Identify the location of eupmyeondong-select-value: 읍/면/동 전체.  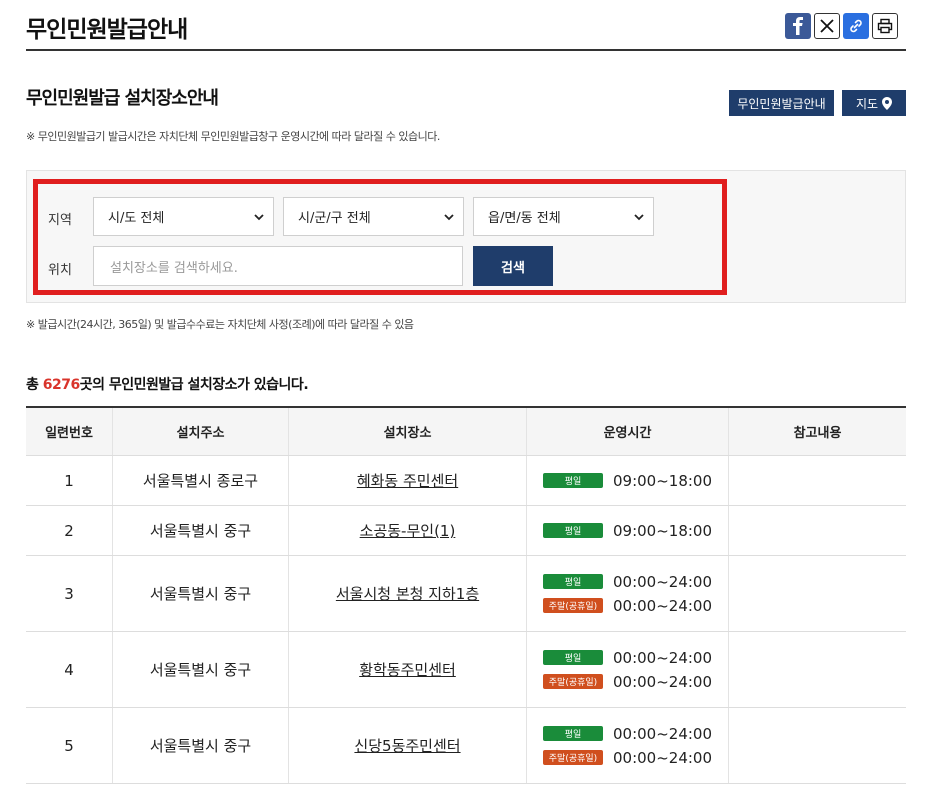
(524, 218).